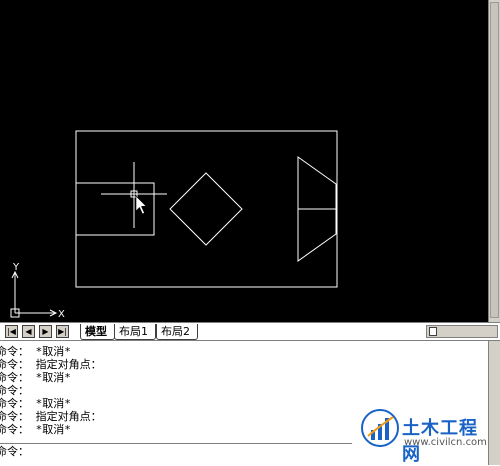  I want to click on ucs-icon: Y X, so click(37, 291).